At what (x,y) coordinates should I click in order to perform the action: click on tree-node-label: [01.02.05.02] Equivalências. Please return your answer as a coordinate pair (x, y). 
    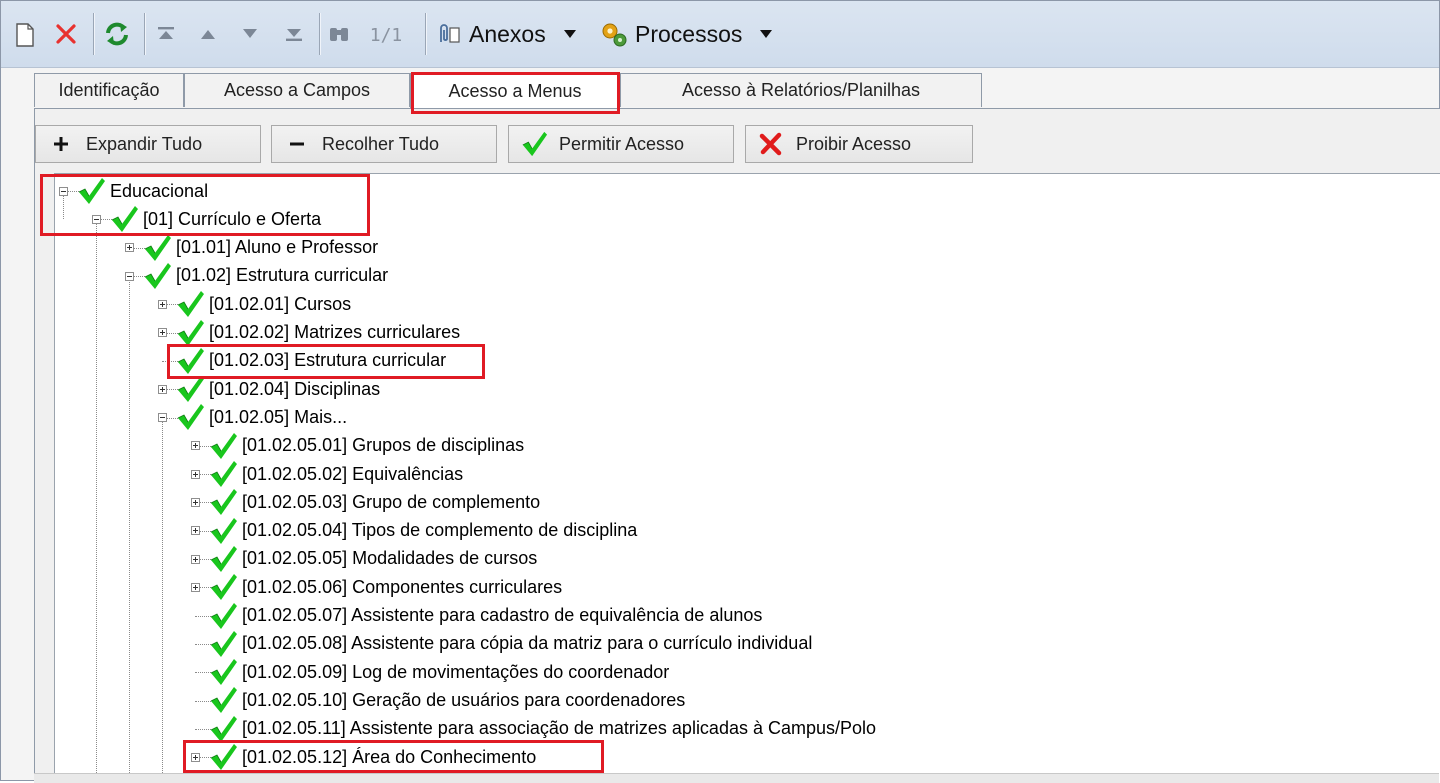
    Looking at the image, I should click on (353, 473).